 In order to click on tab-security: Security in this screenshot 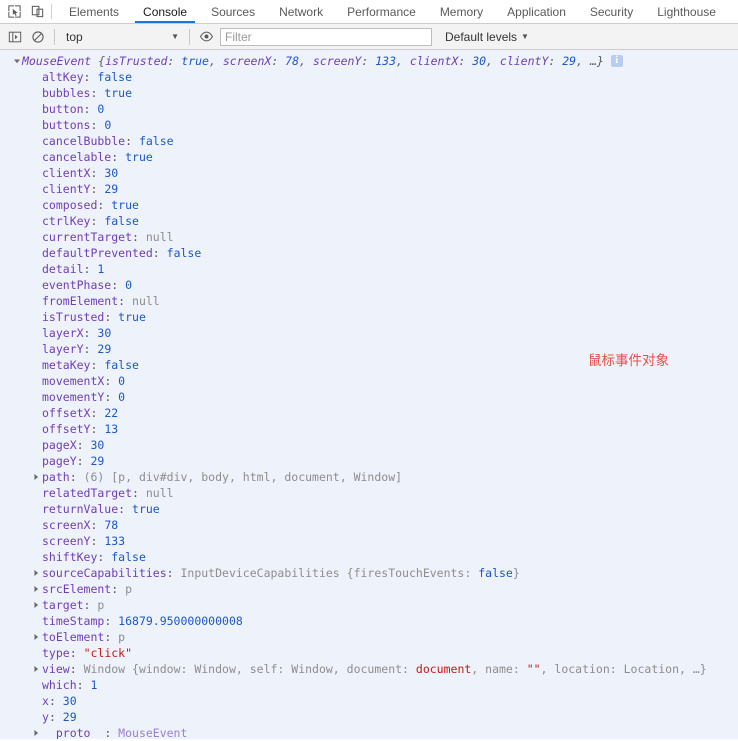, I will do `click(611, 11)`.